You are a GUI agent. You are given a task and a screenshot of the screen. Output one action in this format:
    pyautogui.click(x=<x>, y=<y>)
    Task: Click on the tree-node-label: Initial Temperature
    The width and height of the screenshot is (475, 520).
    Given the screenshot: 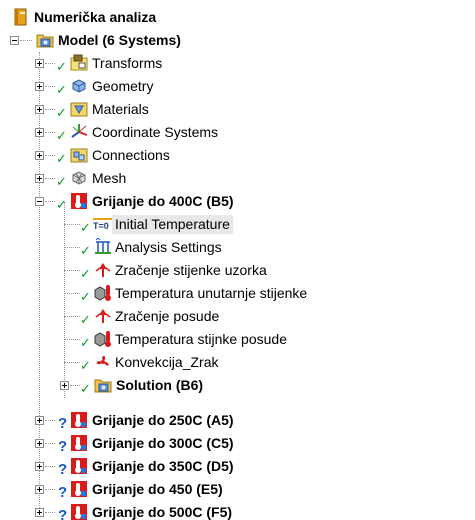 What is the action you would take?
    pyautogui.click(x=172, y=224)
    